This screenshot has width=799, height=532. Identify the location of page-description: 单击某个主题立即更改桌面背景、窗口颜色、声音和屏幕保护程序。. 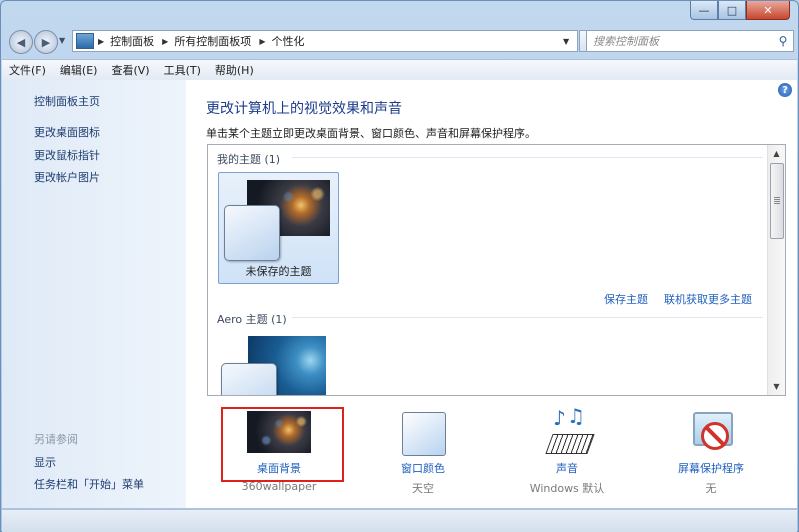
(371, 133).